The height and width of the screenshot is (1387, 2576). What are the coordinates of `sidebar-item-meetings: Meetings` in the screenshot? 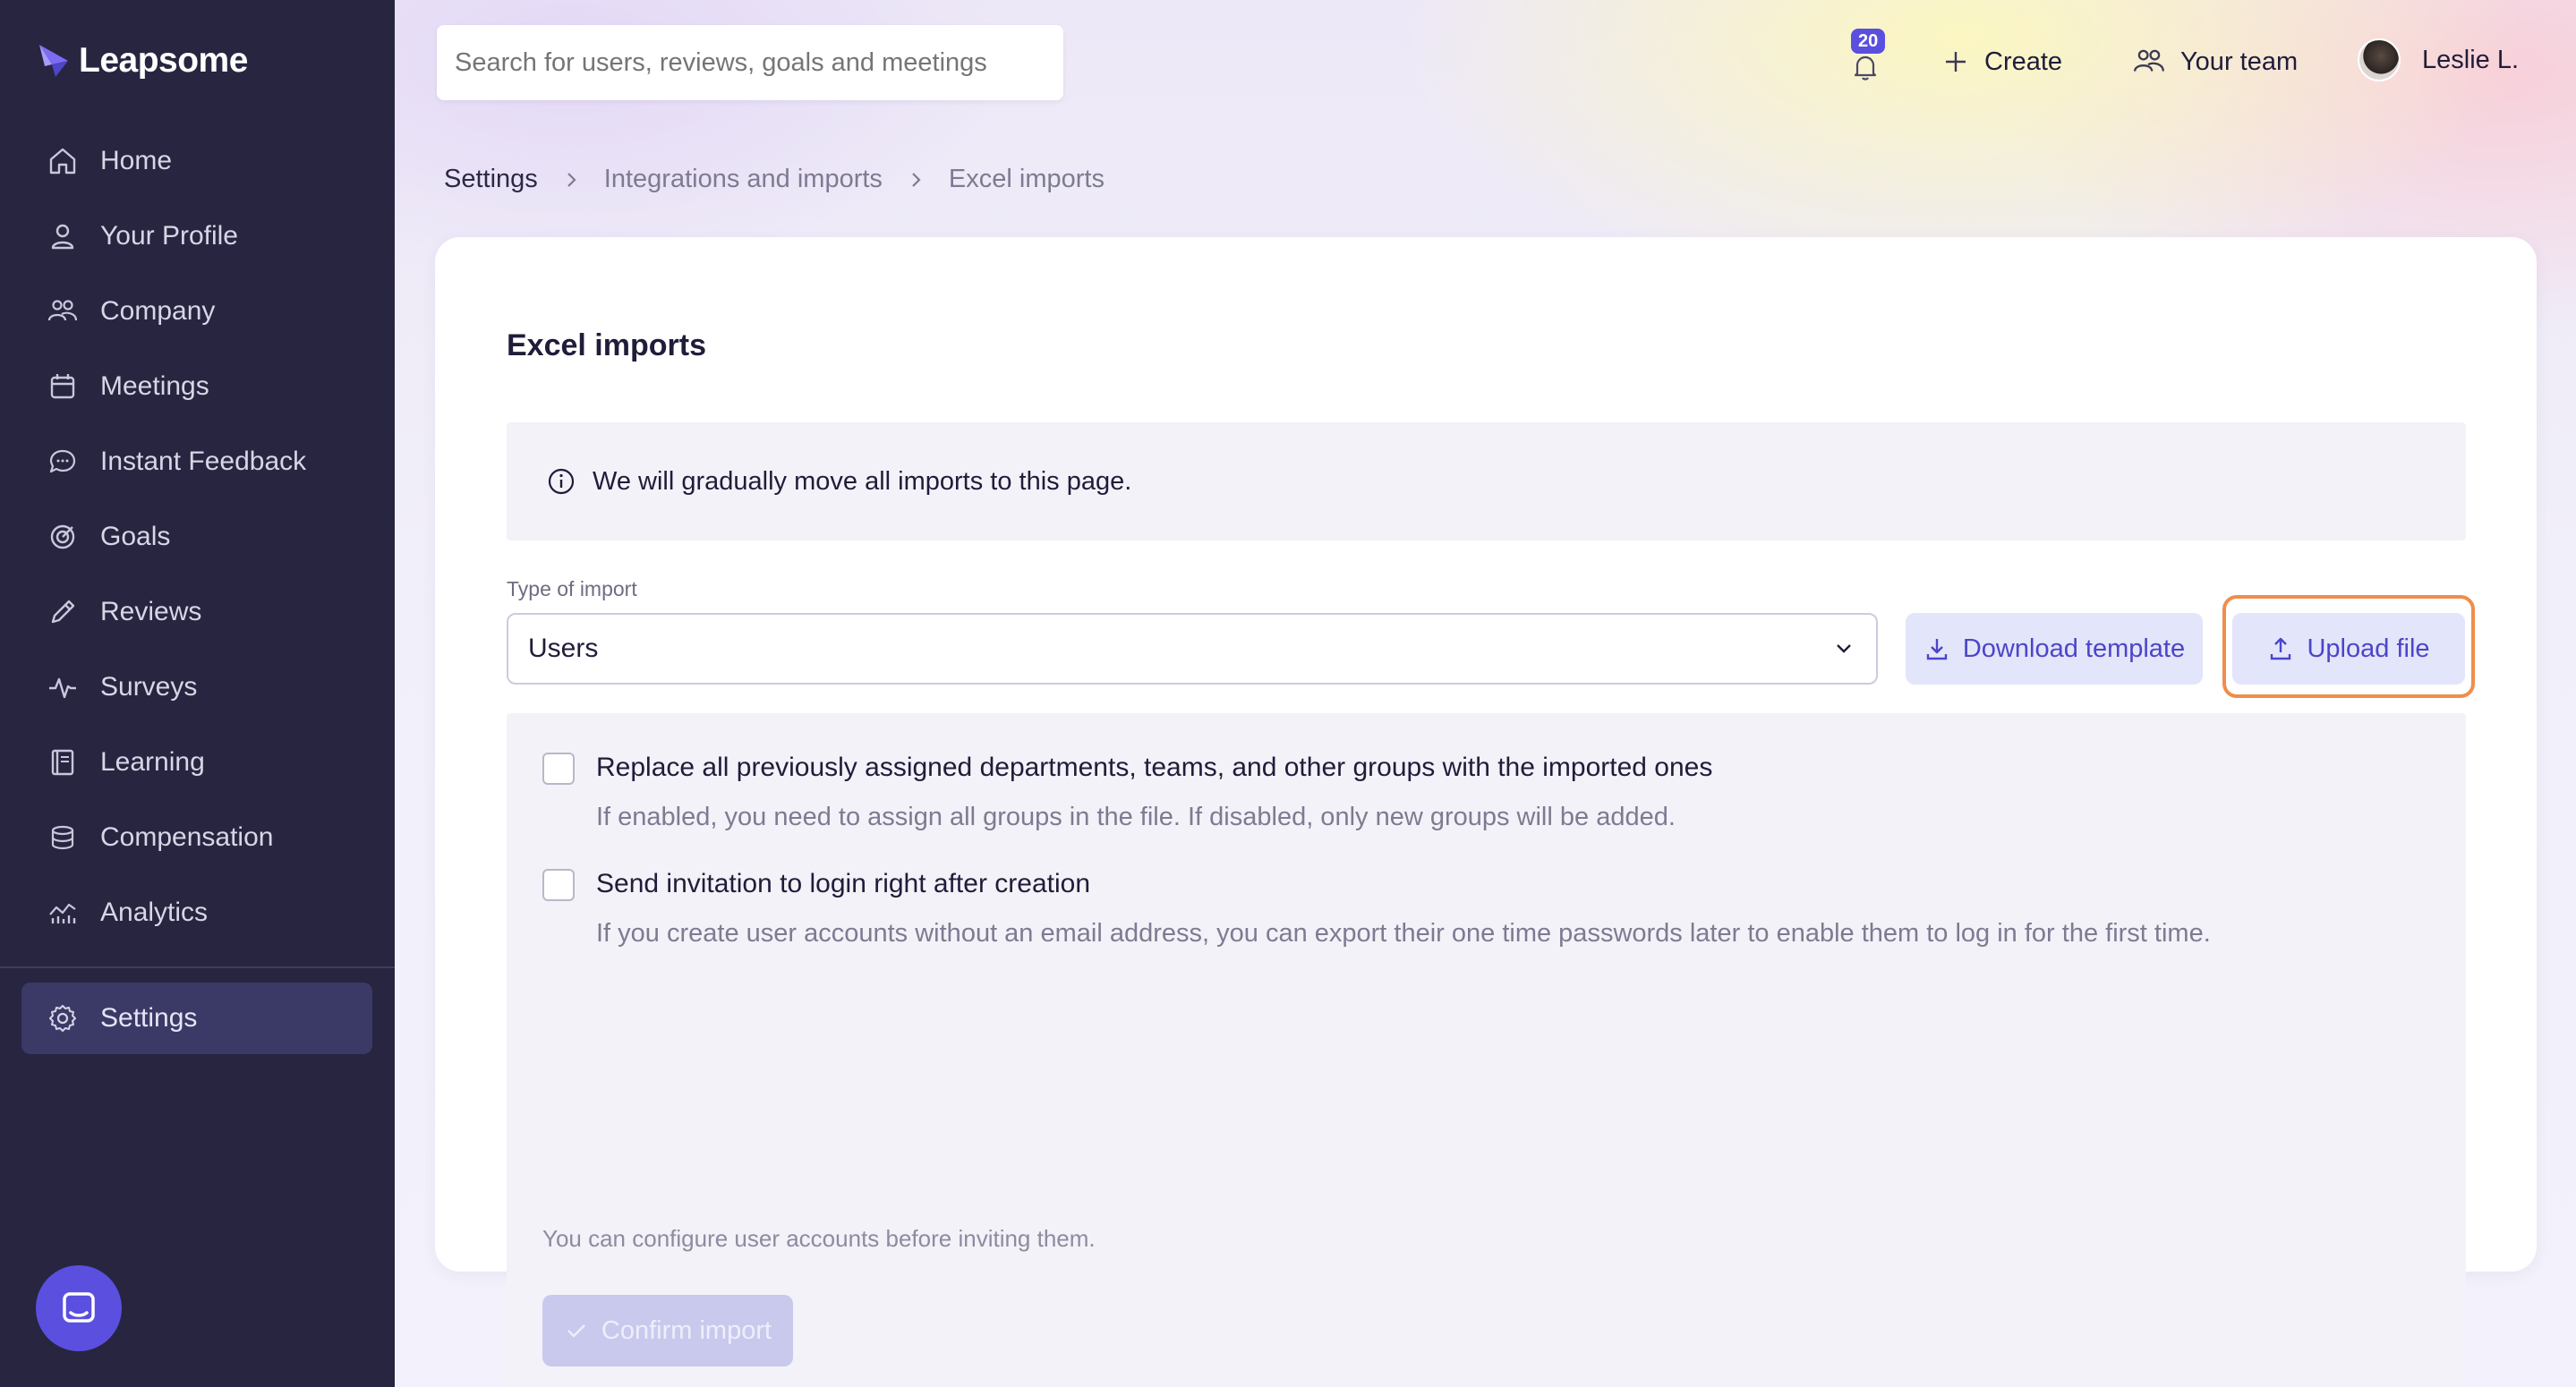 It's located at (197, 387).